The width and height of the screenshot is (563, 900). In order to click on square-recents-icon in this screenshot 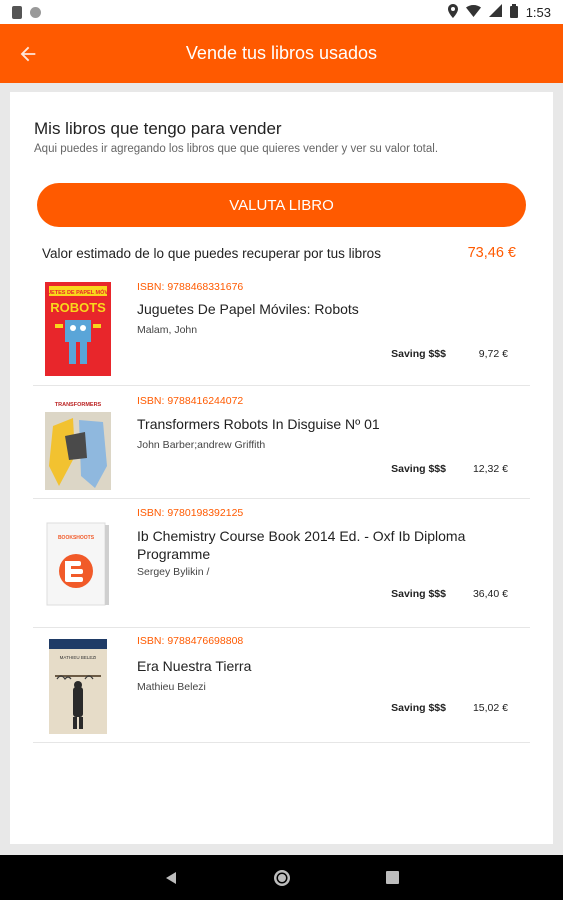, I will do `click(392, 877)`.